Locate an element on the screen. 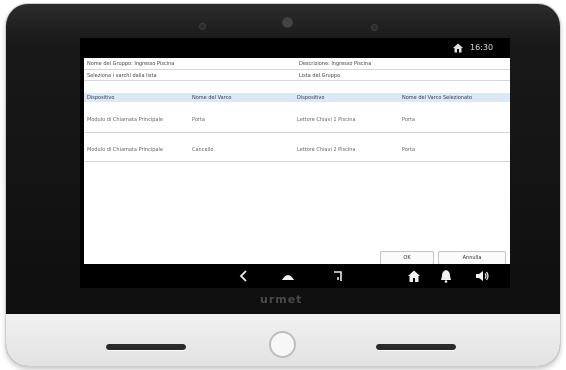  right-row-2-device: Lettore Chiavi 2 Piscina is located at coordinates (326, 150).